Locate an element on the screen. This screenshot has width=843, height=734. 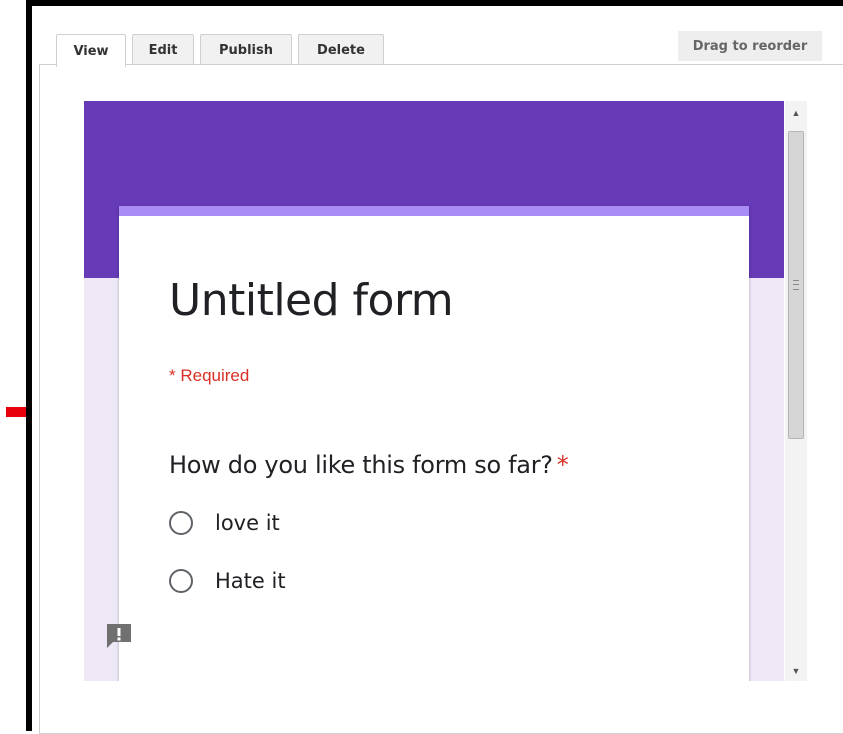
tab-publish-label: Publish is located at coordinates (246, 50).